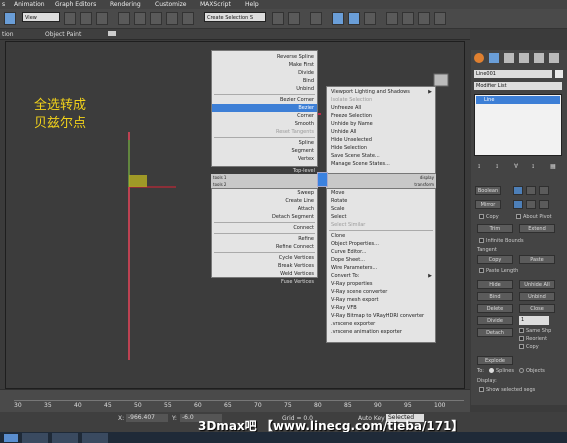 The image size is (567, 443). I want to click on rotate-icon, so click(102, 18).